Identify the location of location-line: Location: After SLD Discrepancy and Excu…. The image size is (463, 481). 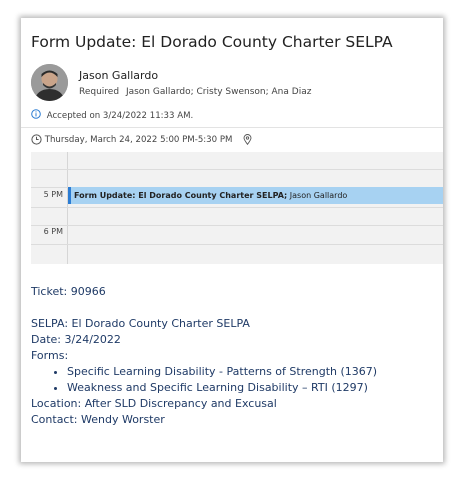
(154, 403).